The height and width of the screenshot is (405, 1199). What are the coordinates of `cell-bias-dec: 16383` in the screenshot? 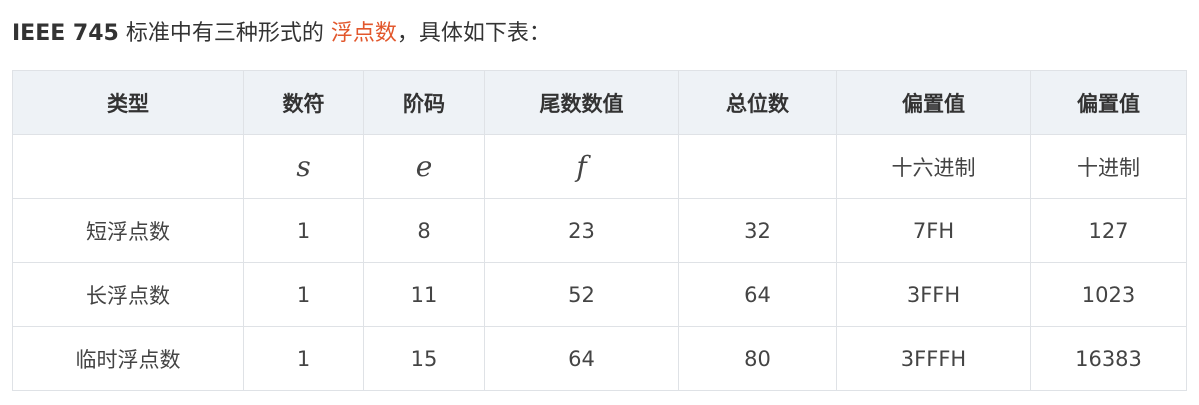 It's located at (1108, 358).